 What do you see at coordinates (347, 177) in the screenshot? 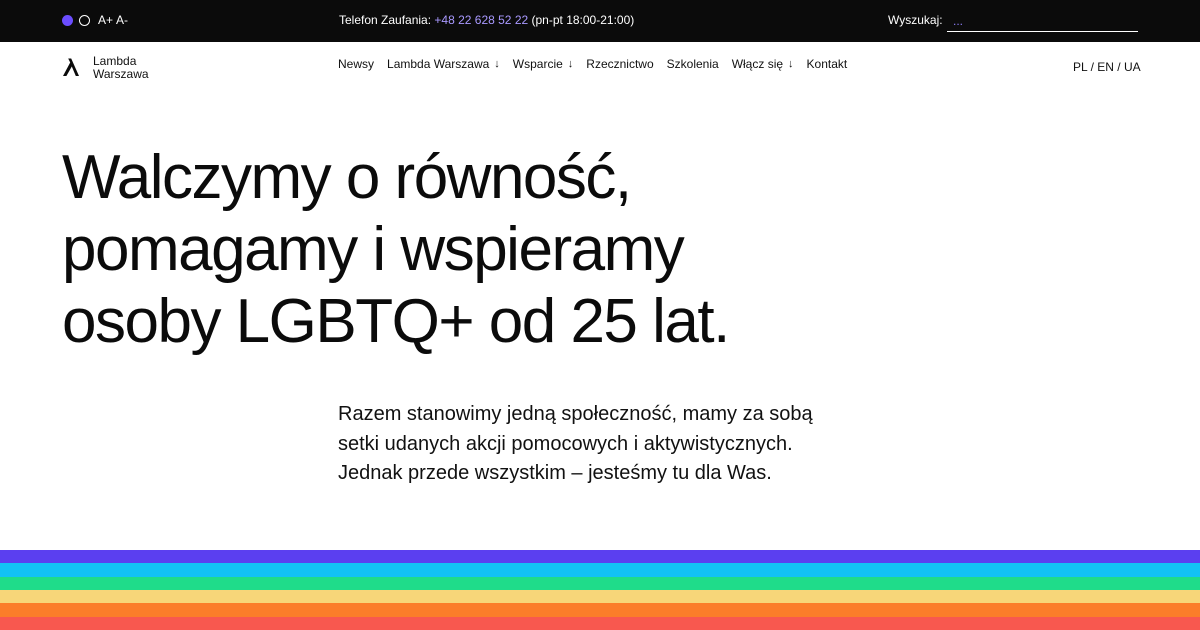
I see `hero-title-line: Walczymy o równość,` at bounding box center [347, 177].